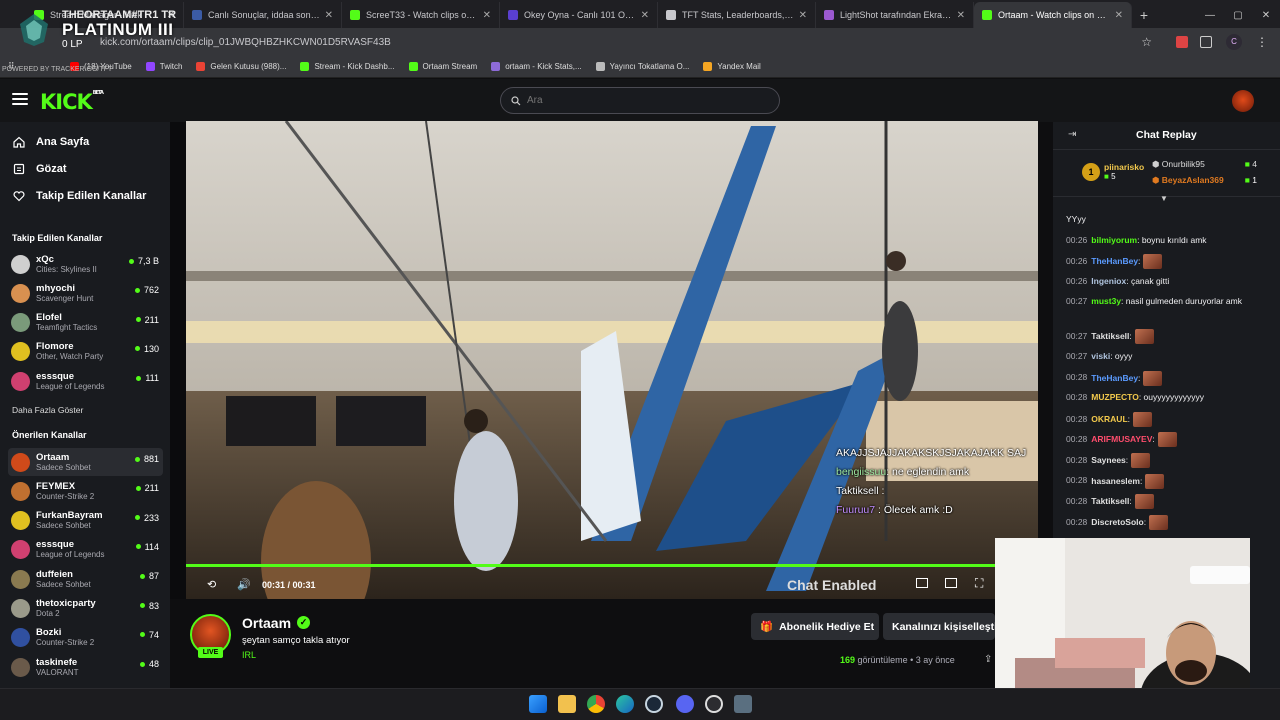 This screenshot has width=1280, height=720. What do you see at coordinates (1193, 180) in the screenshot?
I see `leaderboard-name: BeyazAslan369` at bounding box center [1193, 180].